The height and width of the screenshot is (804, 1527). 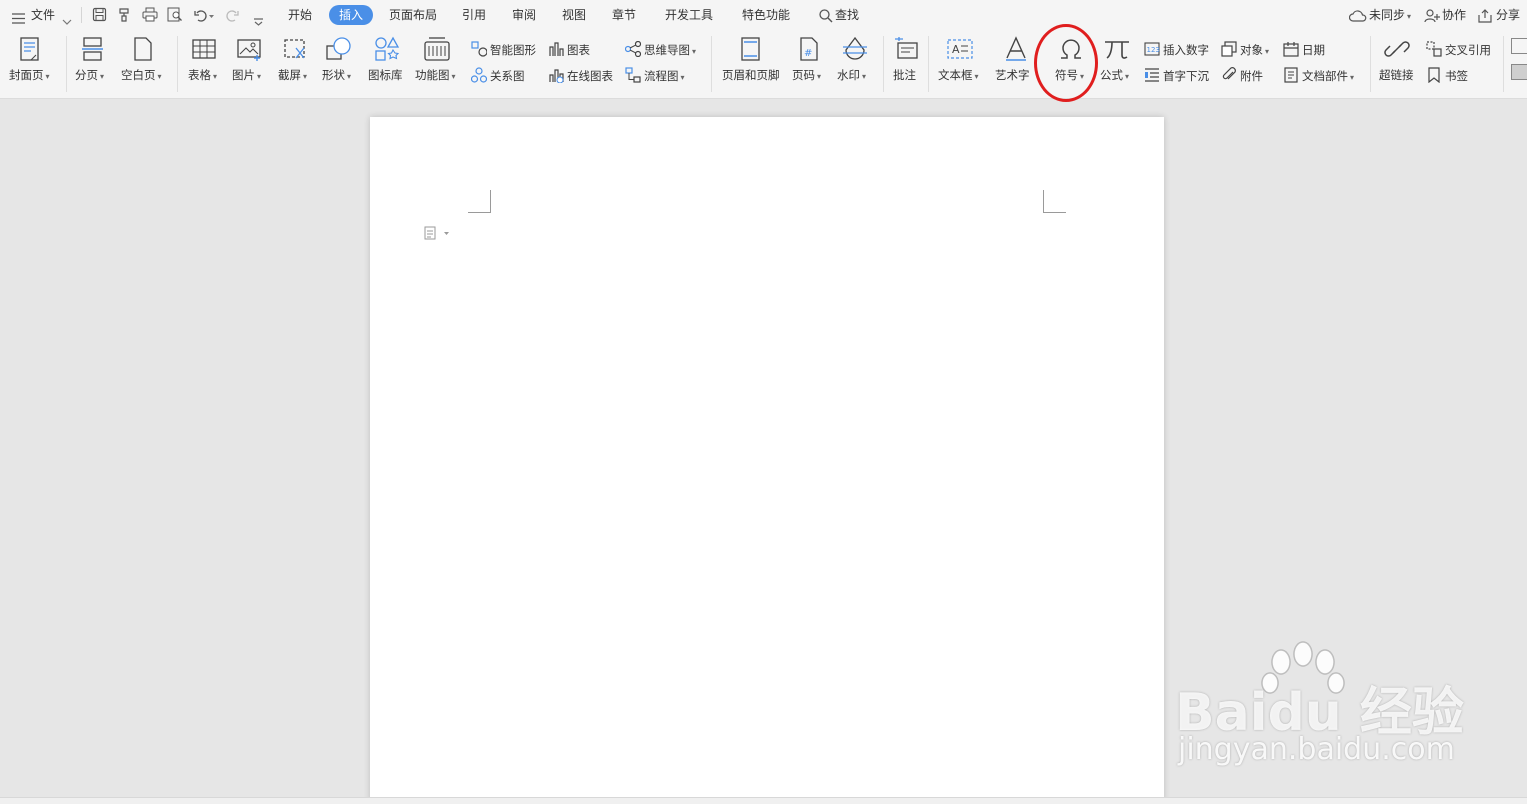 I want to click on tab-insert: 插入, so click(x=351, y=15).